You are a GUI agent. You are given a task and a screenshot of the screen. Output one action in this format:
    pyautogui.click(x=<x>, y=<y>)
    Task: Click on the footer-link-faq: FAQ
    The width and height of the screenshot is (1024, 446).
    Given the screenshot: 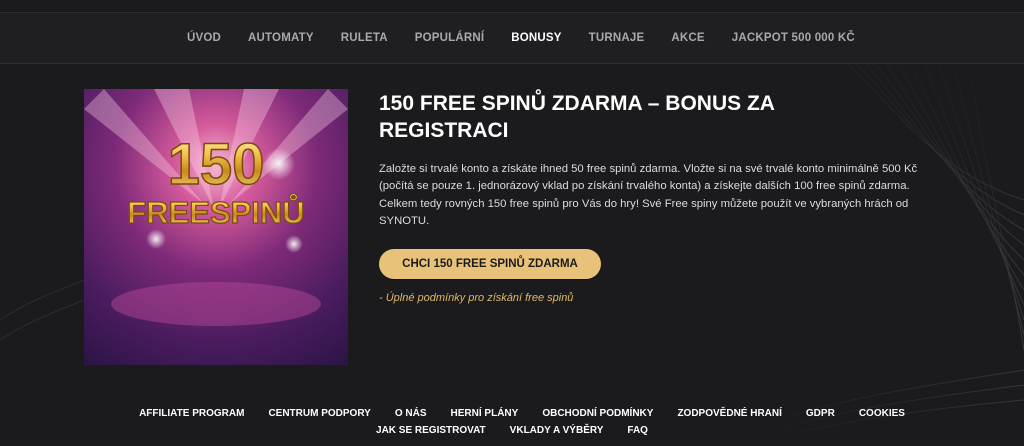 What is the action you would take?
    pyautogui.click(x=637, y=430)
    